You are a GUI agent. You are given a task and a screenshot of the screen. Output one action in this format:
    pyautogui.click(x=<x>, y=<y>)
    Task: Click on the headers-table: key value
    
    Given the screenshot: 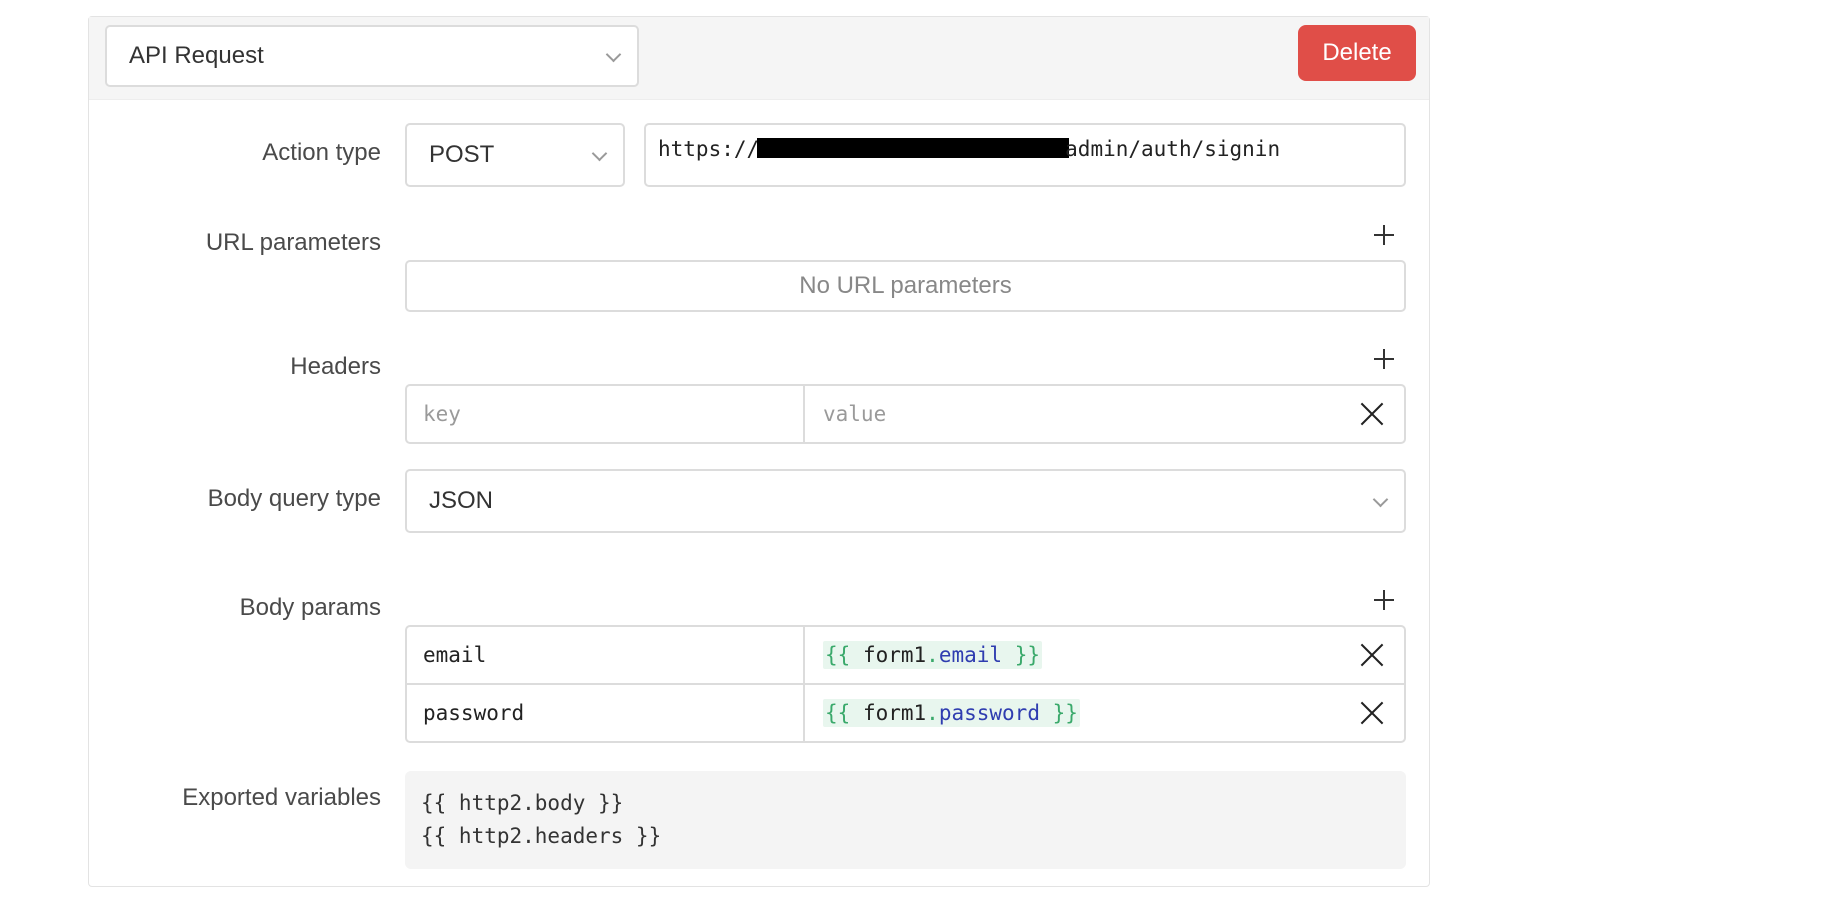 What is the action you would take?
    pyautogui.click(x=905, y=414)
    